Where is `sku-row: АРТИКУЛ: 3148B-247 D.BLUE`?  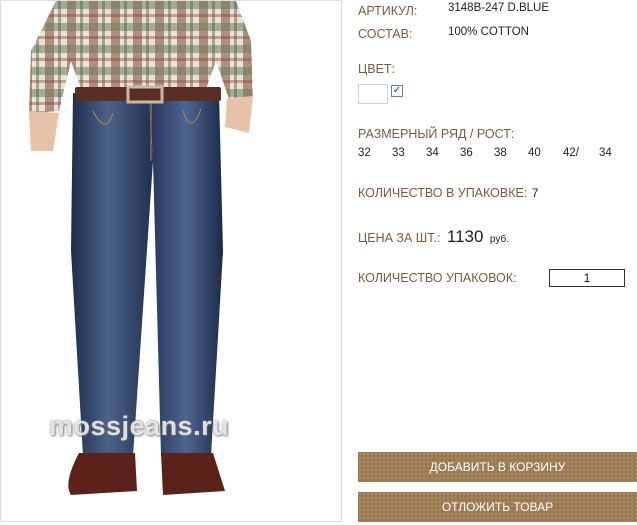
sku-row: АРТИКУЛ: 3148B-247 D.BLUE is located at coordinates (453, 11).